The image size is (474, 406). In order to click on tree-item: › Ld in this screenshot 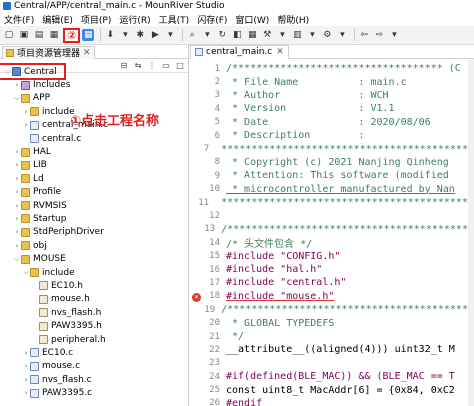, I will do `click(94, 178)`.